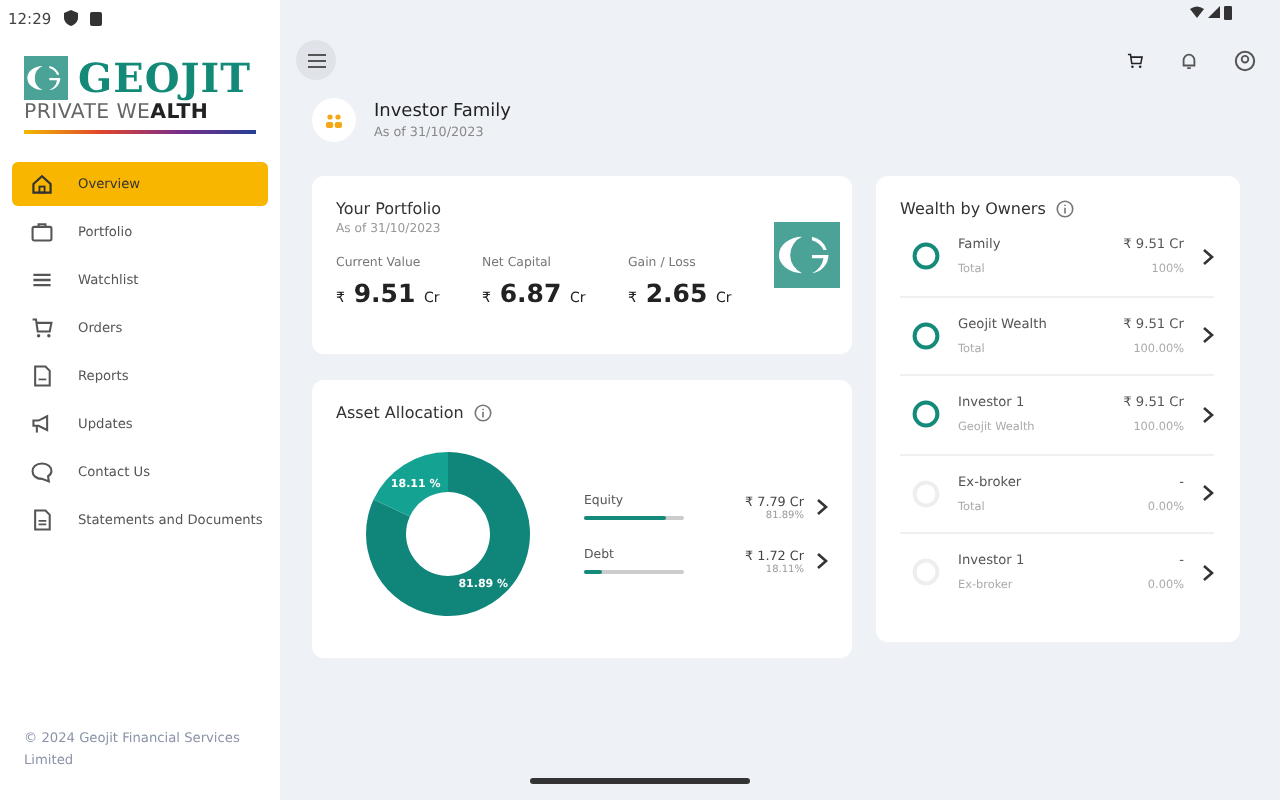  I want to click on notification-bell-icon, so click(1189, 60).